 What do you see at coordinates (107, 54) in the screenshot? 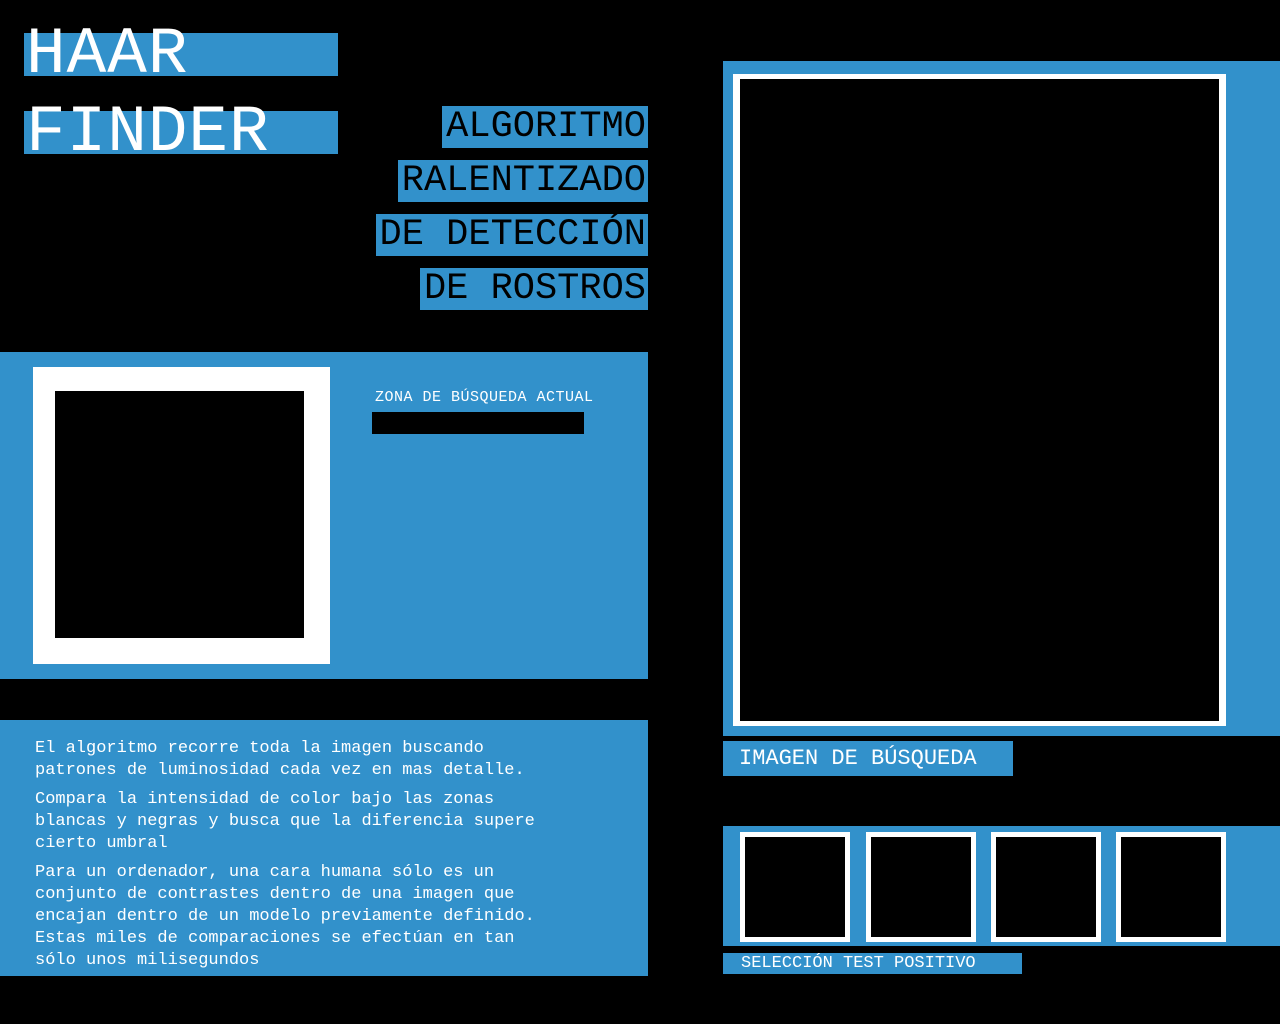
I see `title-line-1: HAAR` at bounding box center [107, 54].